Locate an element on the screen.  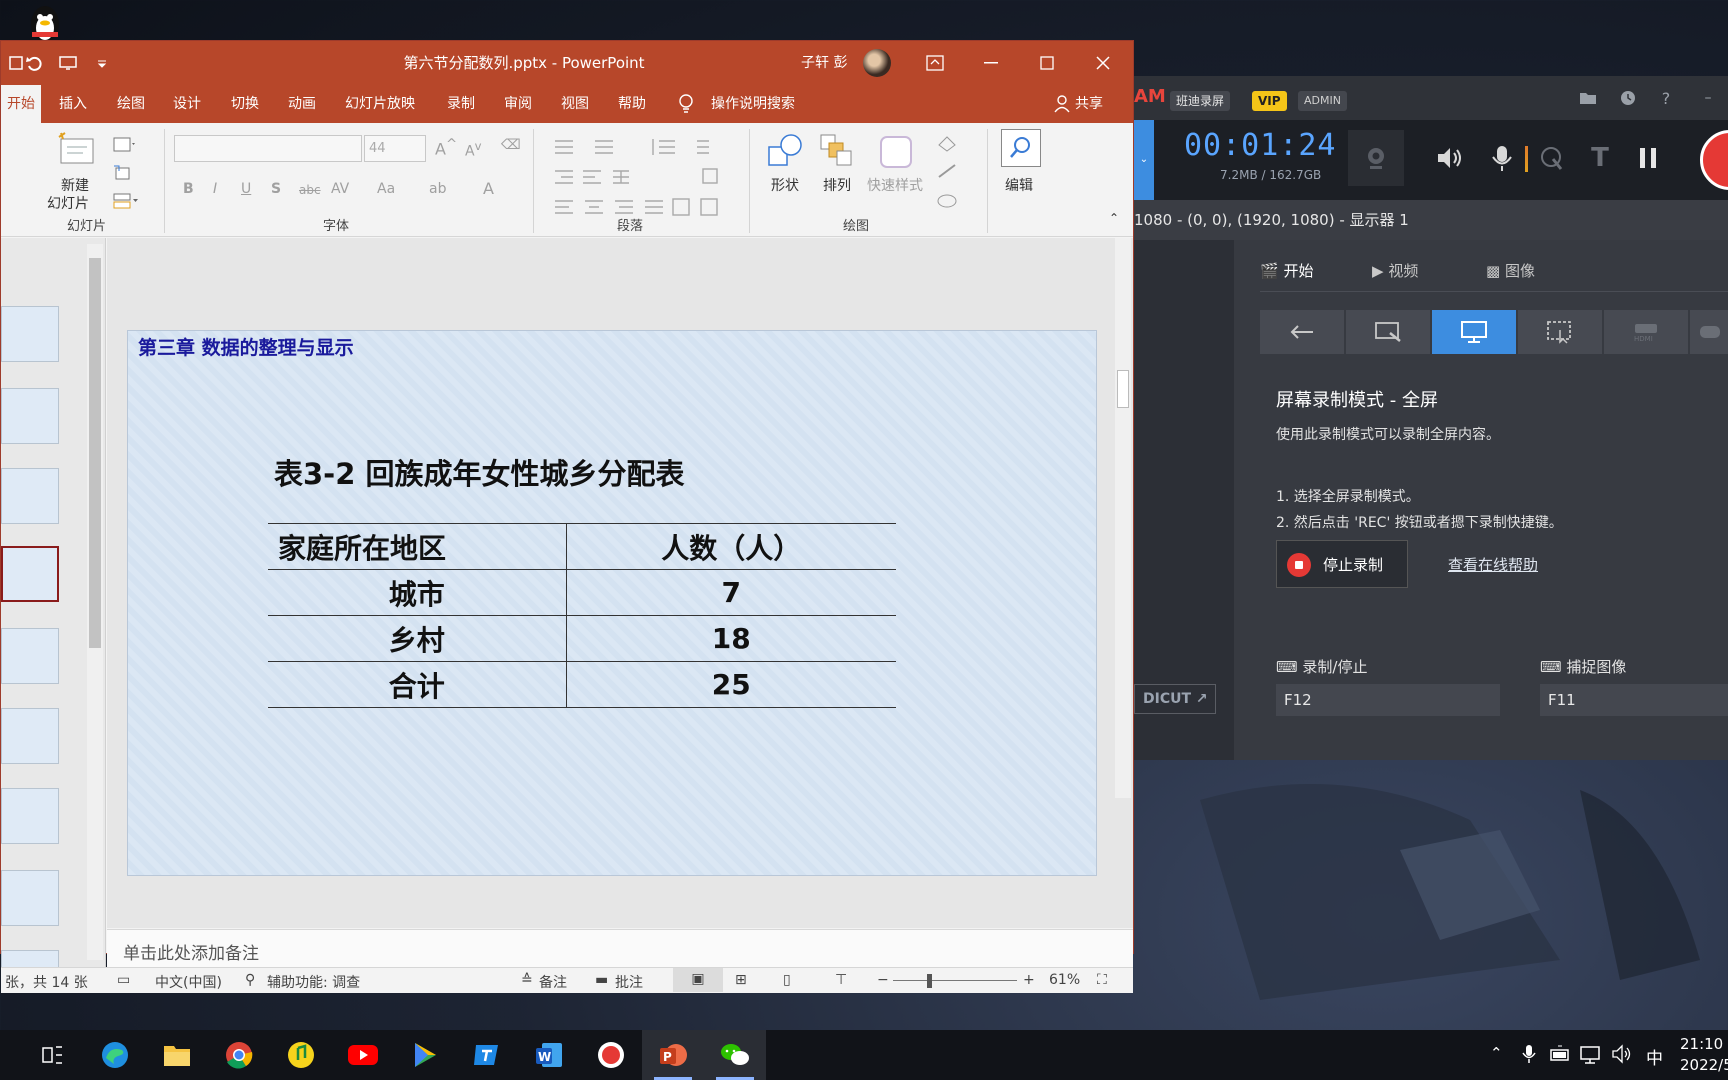
zoom-slider is located at coordinates (955, 980).